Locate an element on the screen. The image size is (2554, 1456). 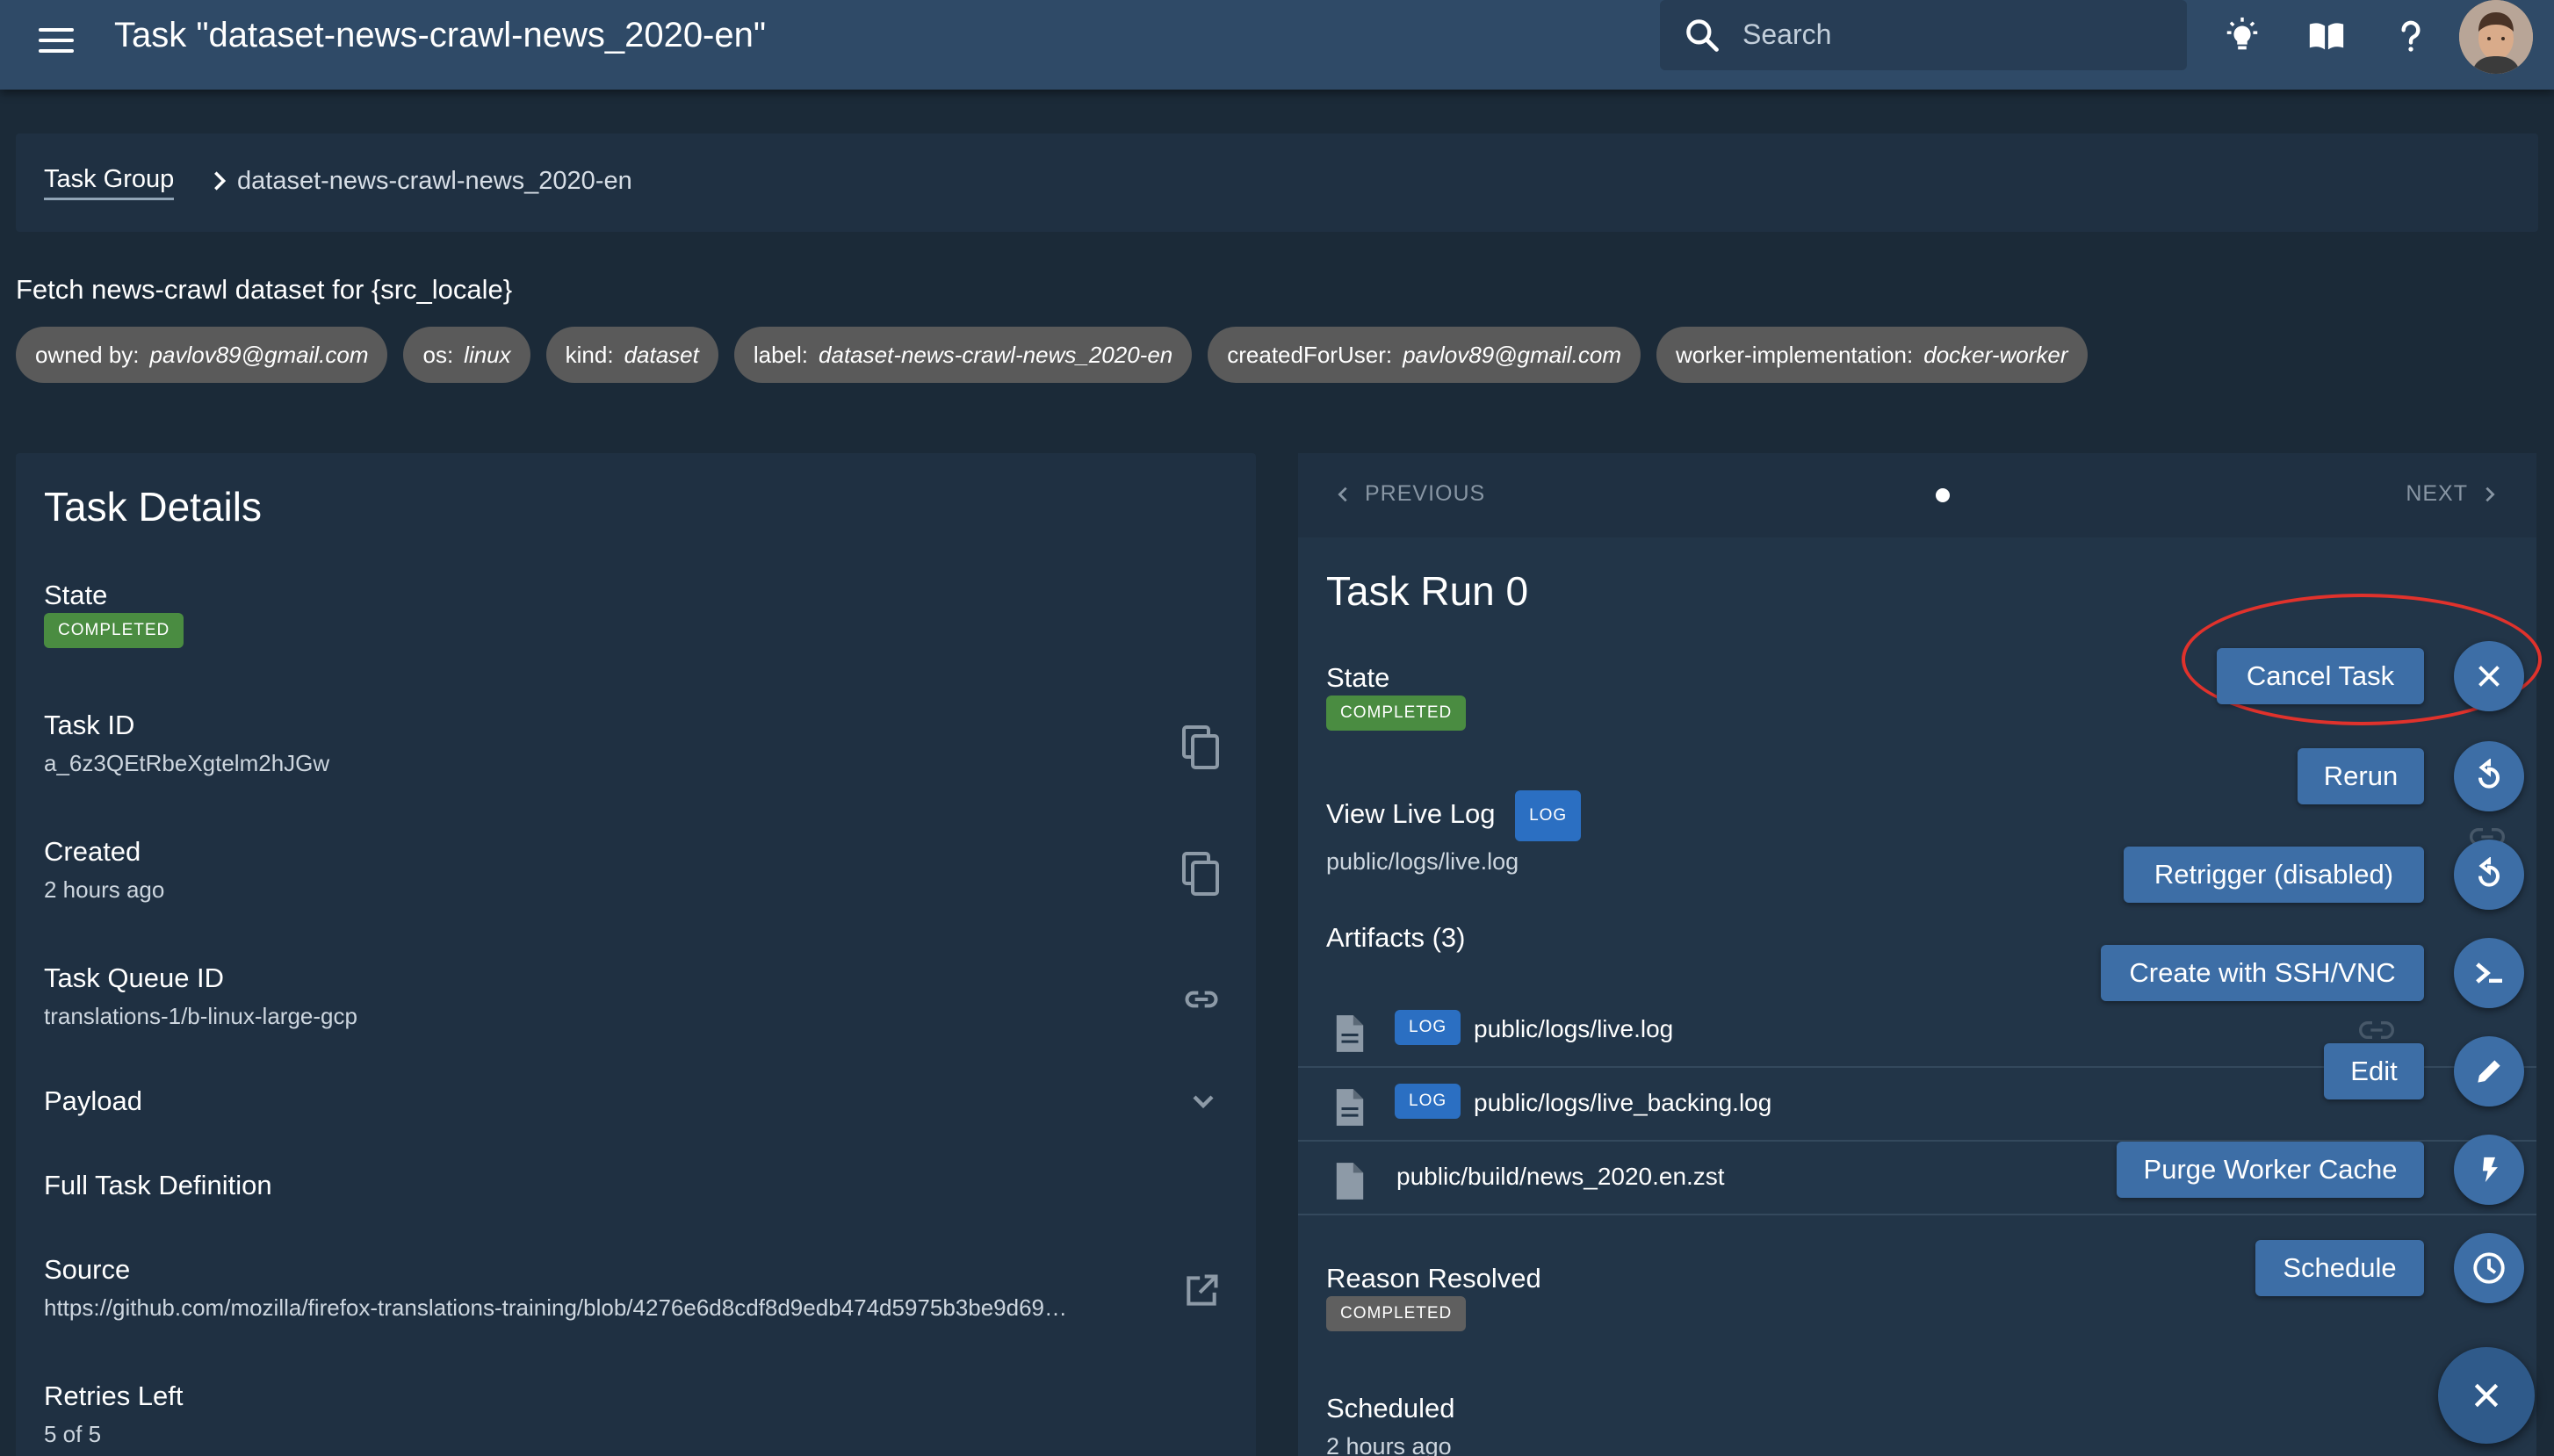
live-log-field: View Live Log LOG public/logs/live.log is located at coordinates (1454, 833).